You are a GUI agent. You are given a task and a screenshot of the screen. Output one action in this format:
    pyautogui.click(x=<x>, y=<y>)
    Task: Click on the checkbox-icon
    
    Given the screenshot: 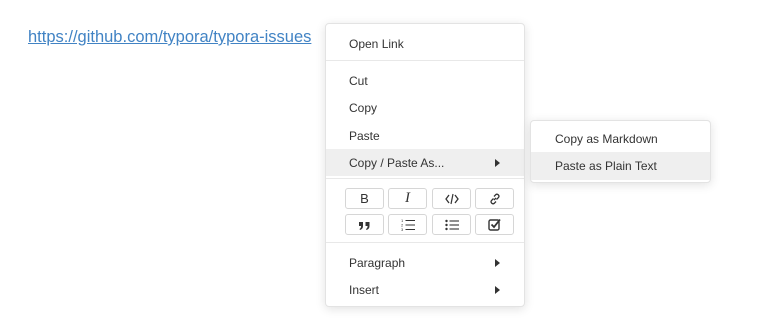 What is the action you would take?
    pyautogui.click(x=494, y=224)
    